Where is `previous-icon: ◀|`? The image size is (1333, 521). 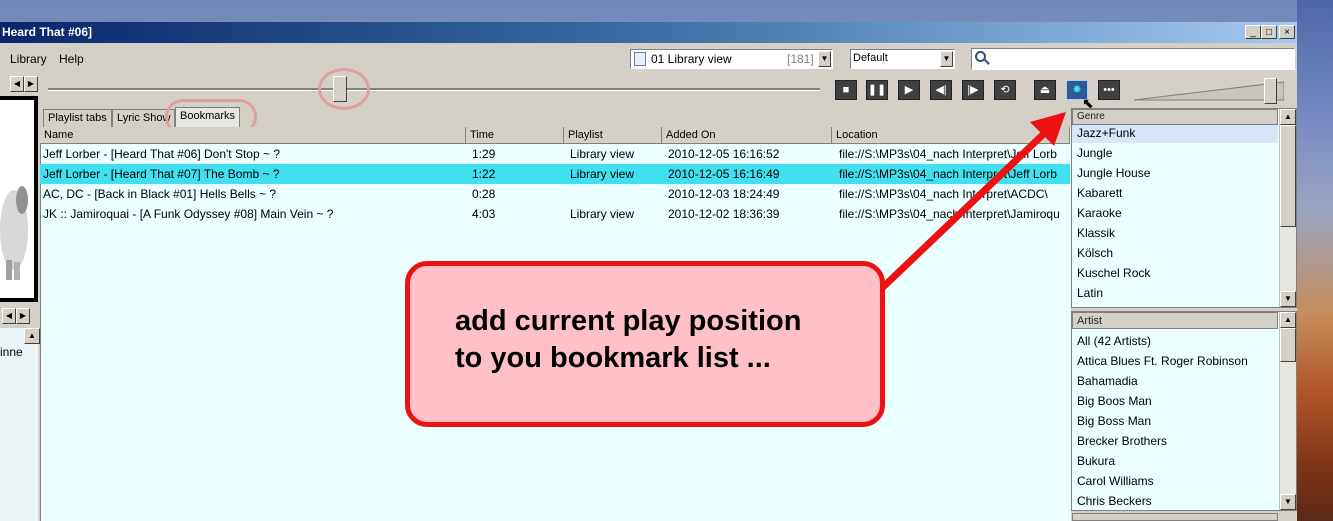 previous-icon: ◀| is located at coordinates (941, 90).